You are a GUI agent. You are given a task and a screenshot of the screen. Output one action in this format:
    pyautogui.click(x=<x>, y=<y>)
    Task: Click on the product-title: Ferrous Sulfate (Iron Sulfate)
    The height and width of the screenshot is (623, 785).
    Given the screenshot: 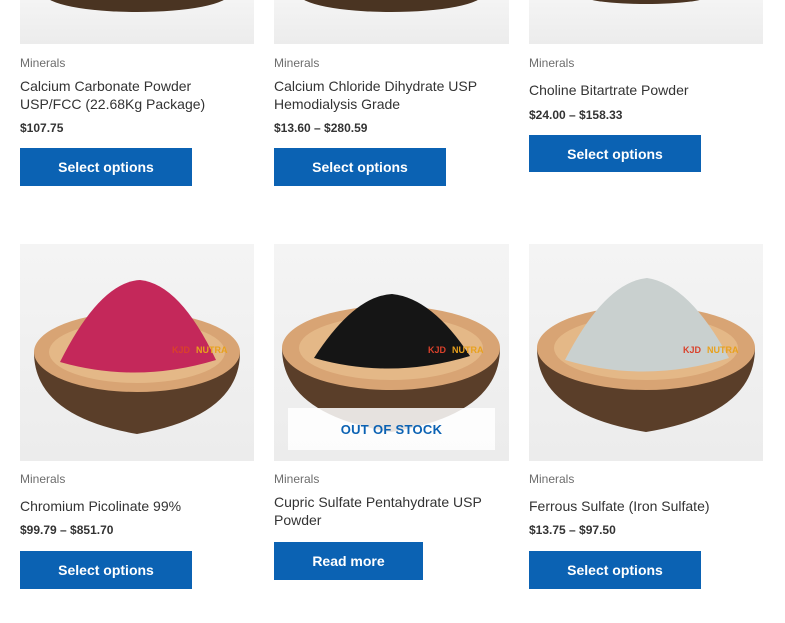 What is the action you would take?
    pyautogui.click(x=646, y=506)
    